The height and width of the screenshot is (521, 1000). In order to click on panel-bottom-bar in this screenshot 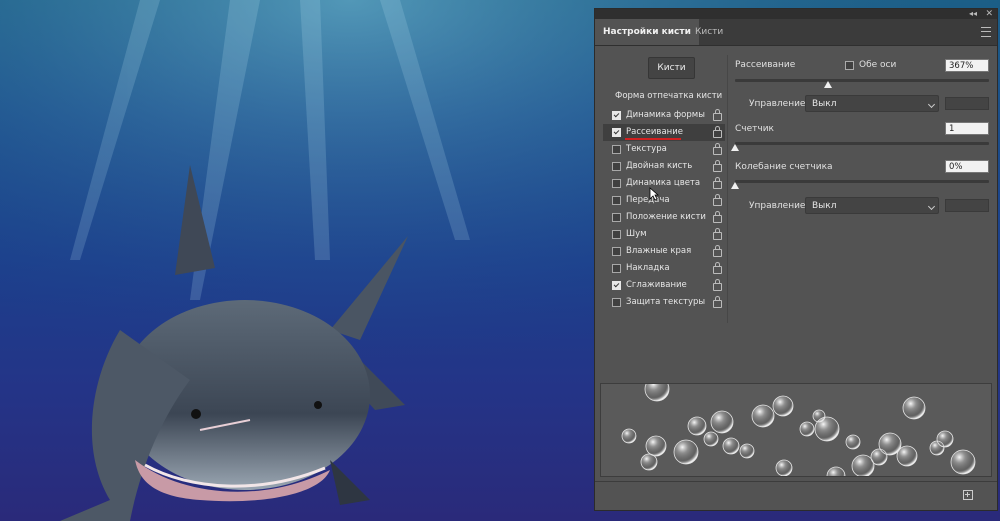, I will do `click(796, 495)`.